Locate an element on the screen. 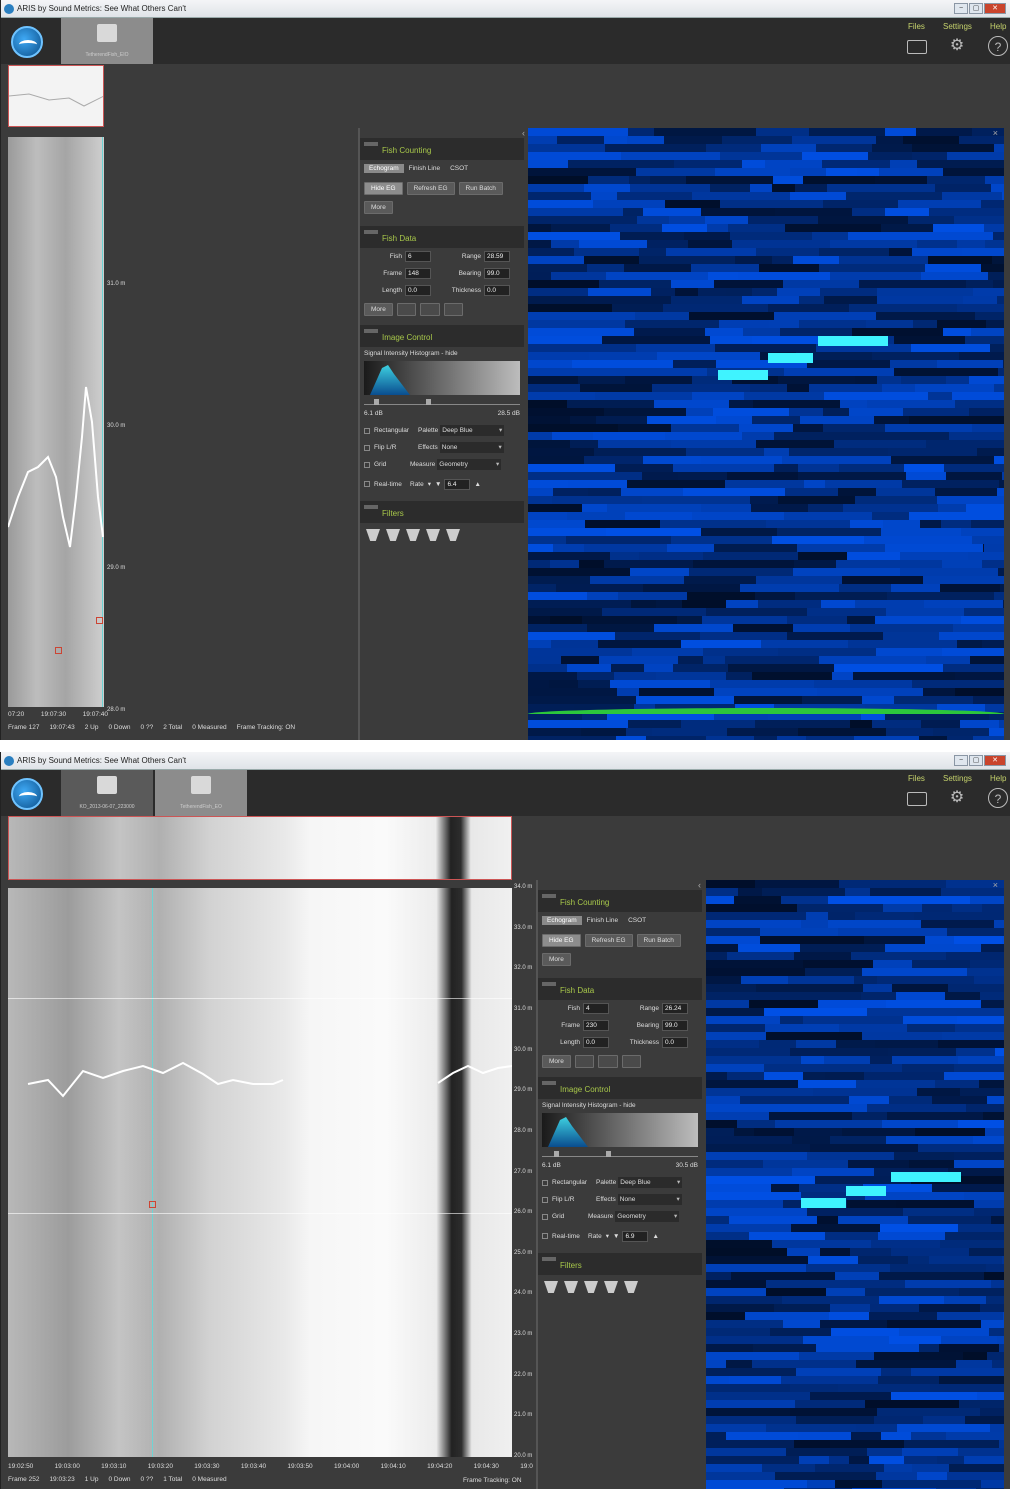 The width and height of the screenshot is (1010, 1489). rate-dropdown-icon: ▾ is located at coordinates (429, 484).